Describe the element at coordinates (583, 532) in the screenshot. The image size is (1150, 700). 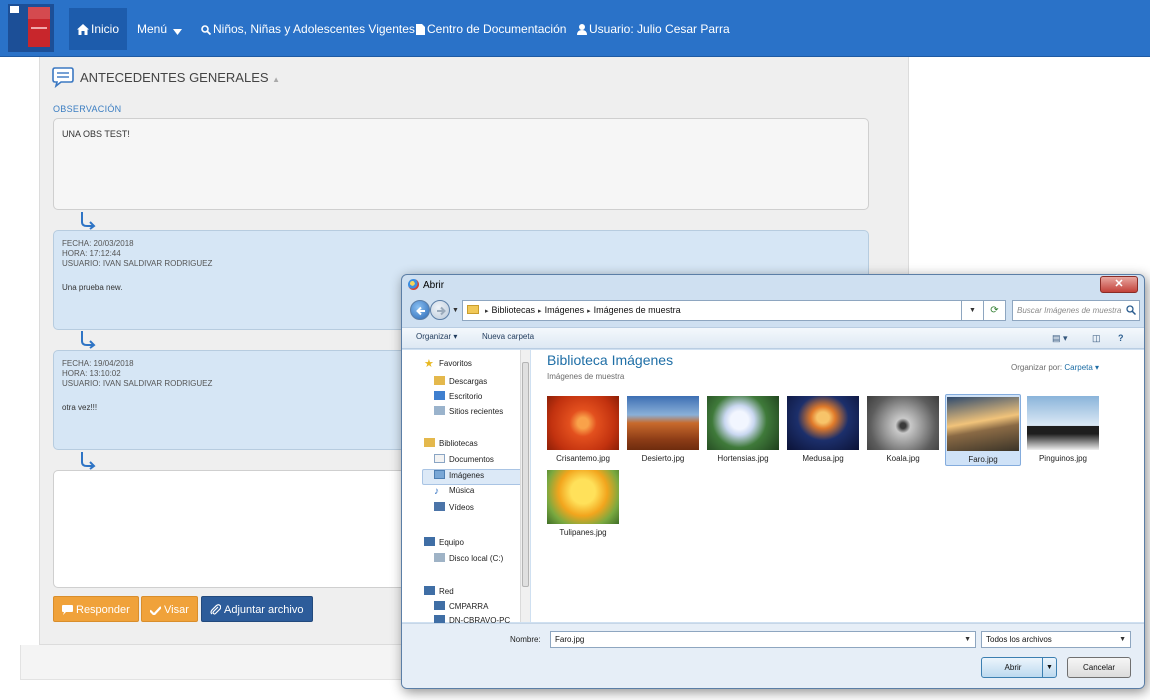
I see `file-name: Tulipanes.jpg` at that location.